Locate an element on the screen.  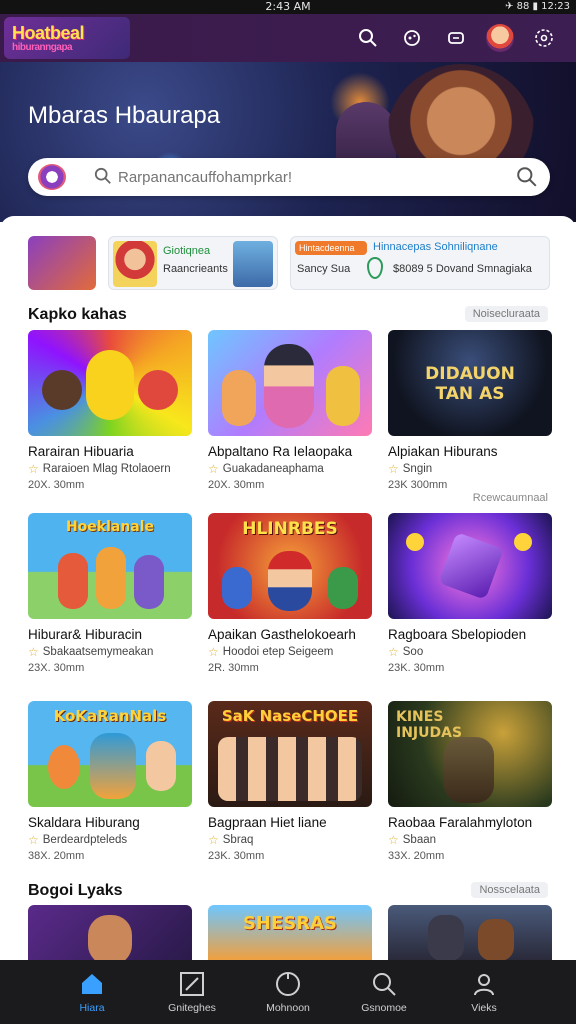
section-title: Kapko kahas is located at coordinates (77, 314).